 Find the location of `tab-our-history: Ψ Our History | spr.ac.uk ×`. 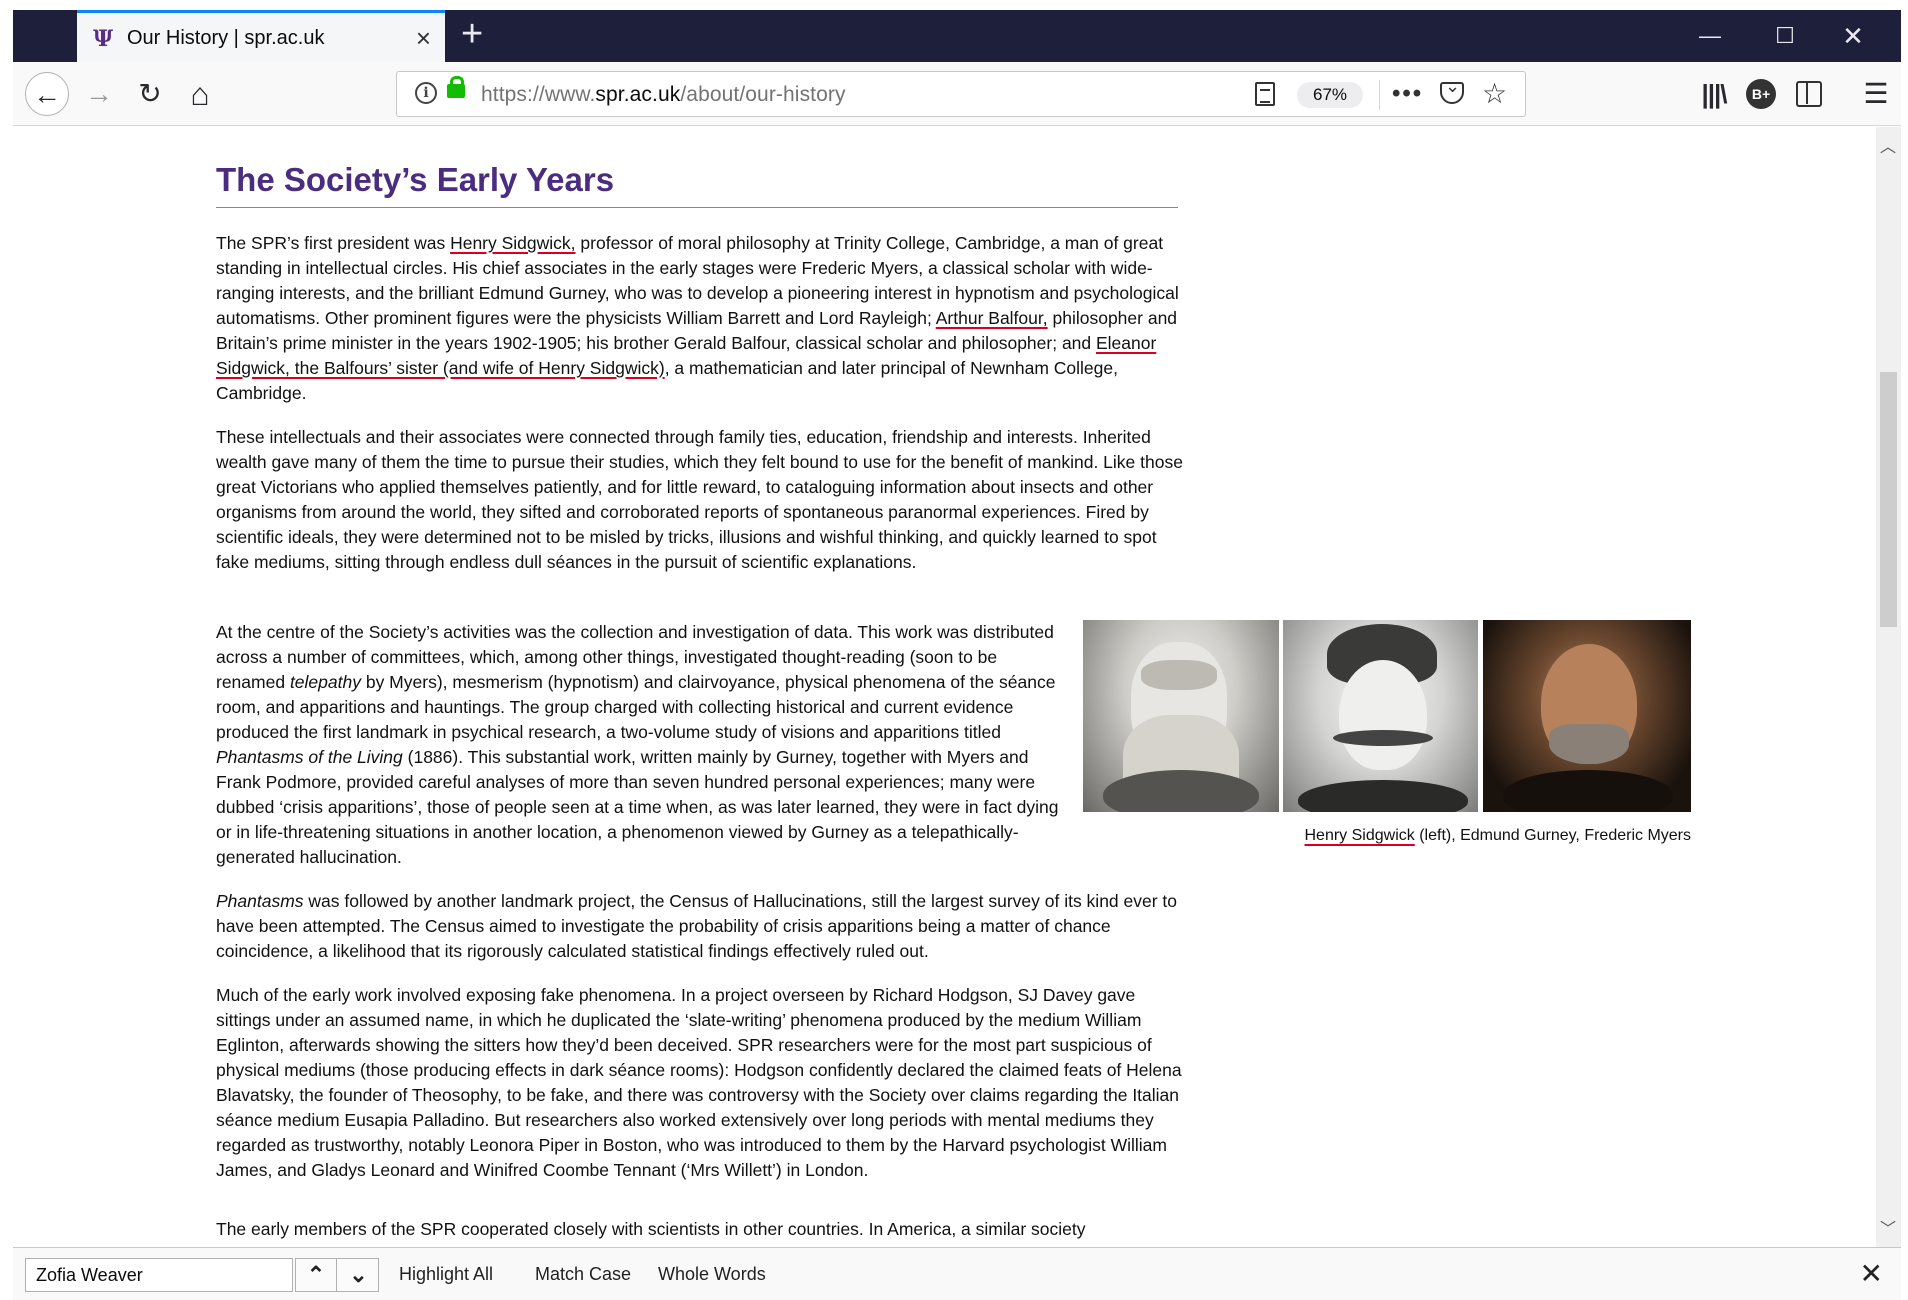

tab-our-history: Ψ Our History | spr.ac.uk × is located at coordinates (261, 36).